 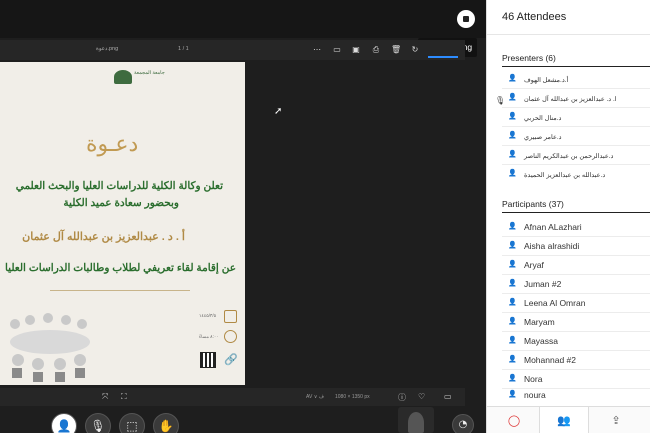 What do you see at coordinates (232, 397) in the screenshot?
I see `document-bottom-bar: ⤧ ⛶ AV ∨ ف 1080 × 1350 px ⓘ ♡ ▭` at bounding box center [232, 397].